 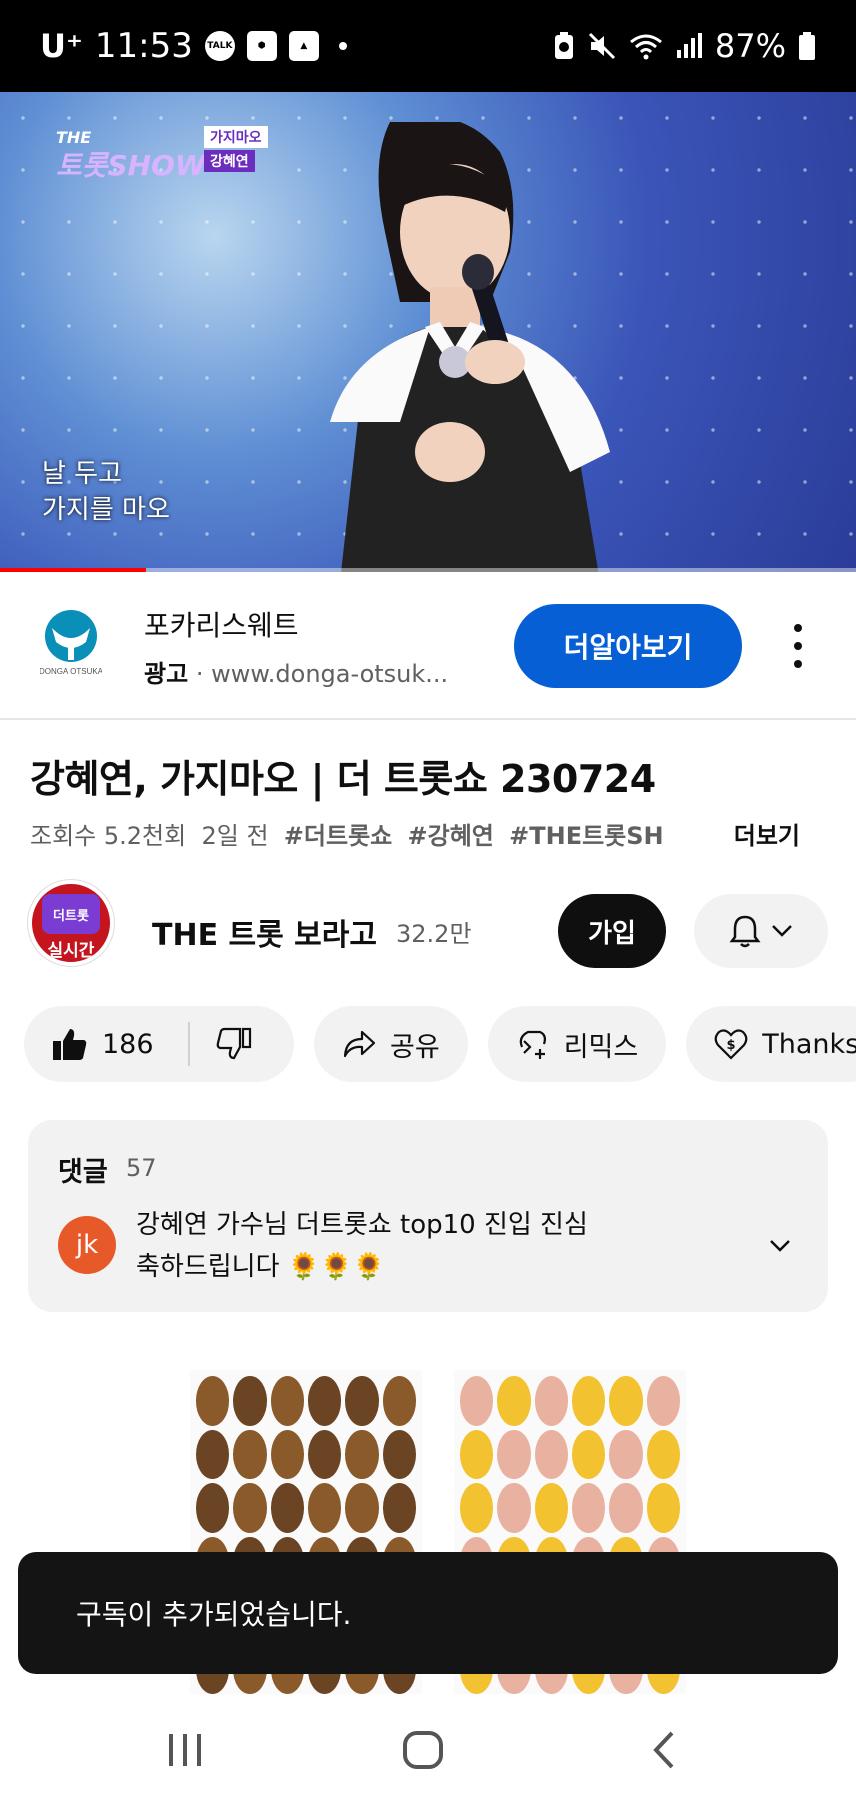 I want to click on comments-heading: 댓글, so click(x=83, y=1172).